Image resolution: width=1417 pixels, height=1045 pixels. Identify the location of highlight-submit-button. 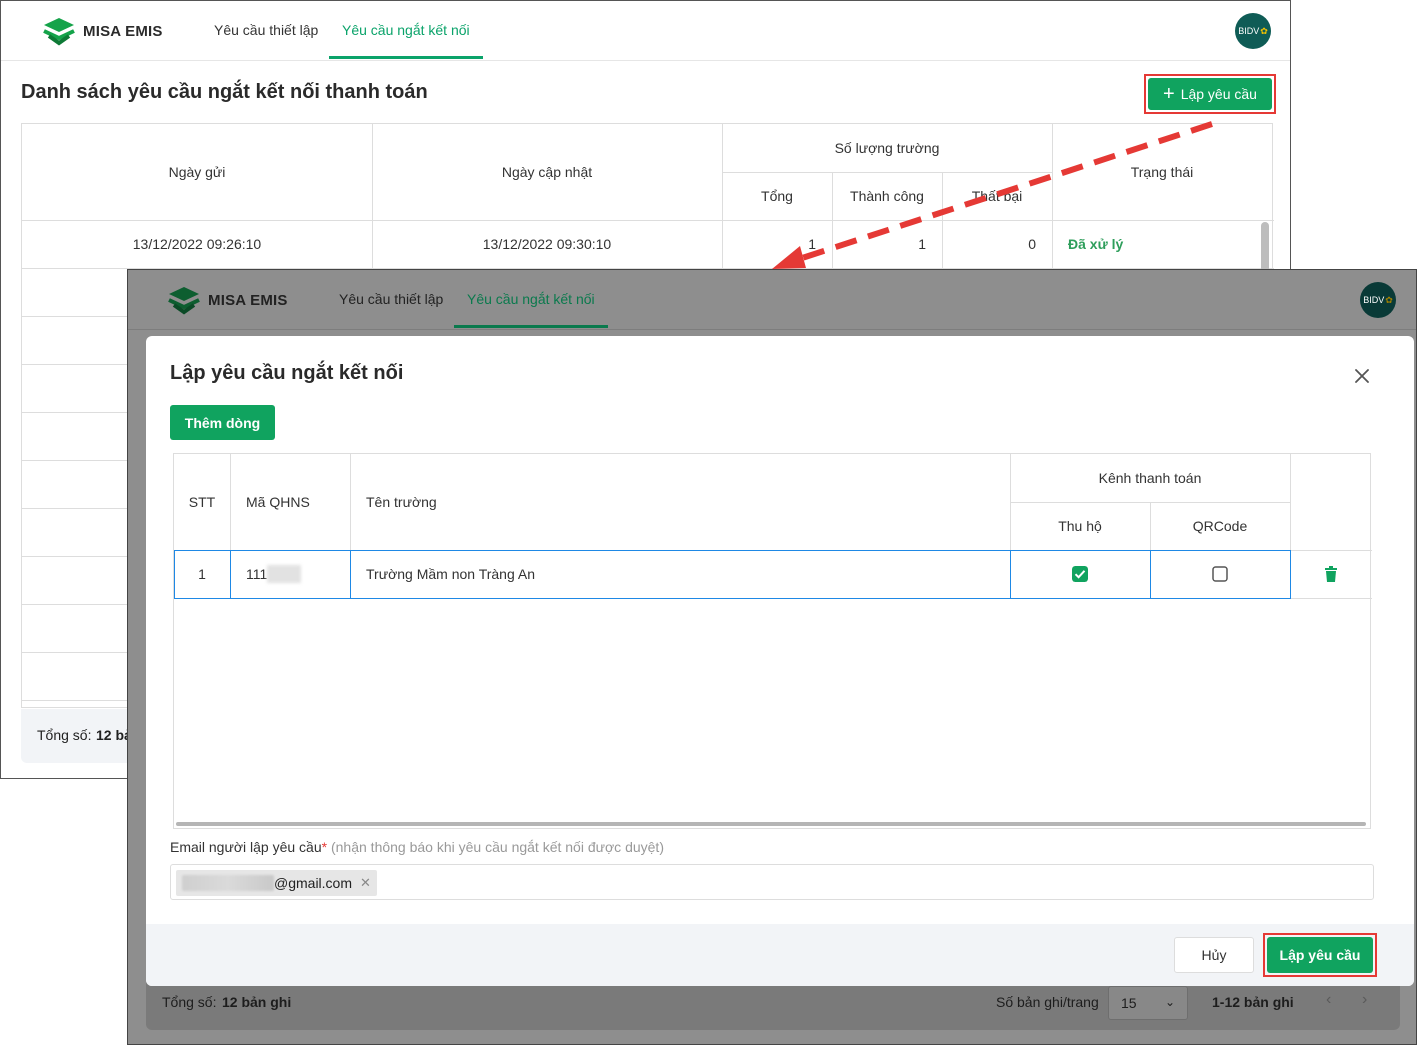
(1320, 955).